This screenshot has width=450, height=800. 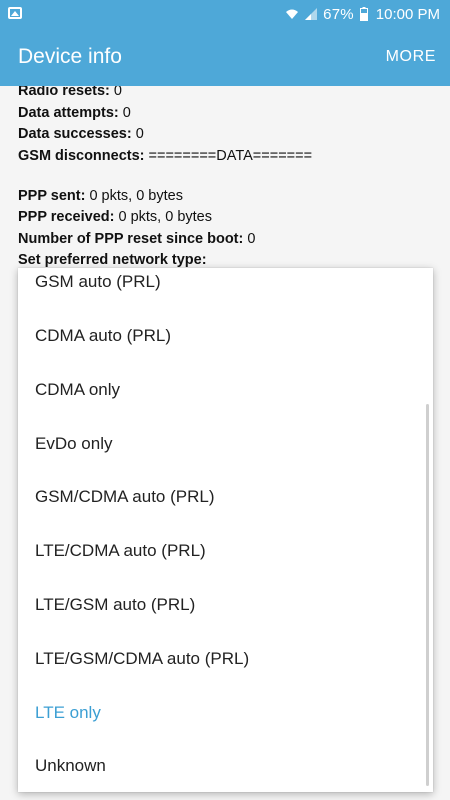 I want to click on data-attempts-label: Data attempts:, so click(x=68, y=113).